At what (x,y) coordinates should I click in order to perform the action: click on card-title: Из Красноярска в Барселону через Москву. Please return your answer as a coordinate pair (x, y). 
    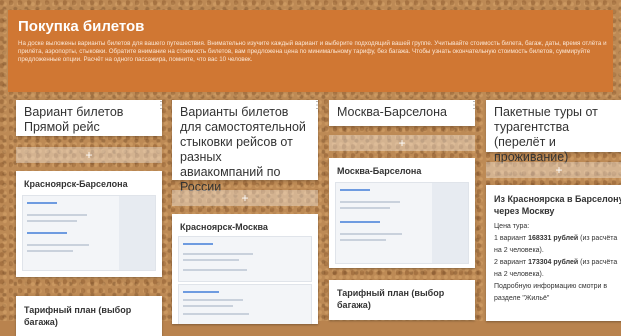
    Looking at the image, I should click on (557, 205).